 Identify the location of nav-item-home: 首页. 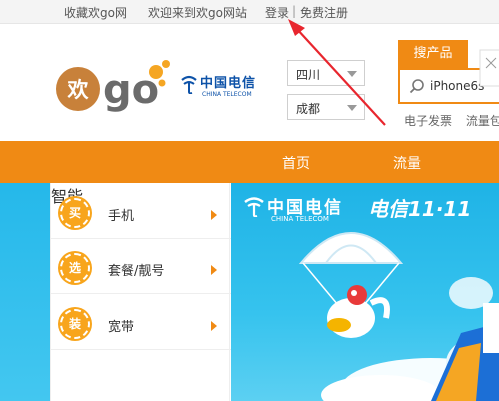
(296, 163).